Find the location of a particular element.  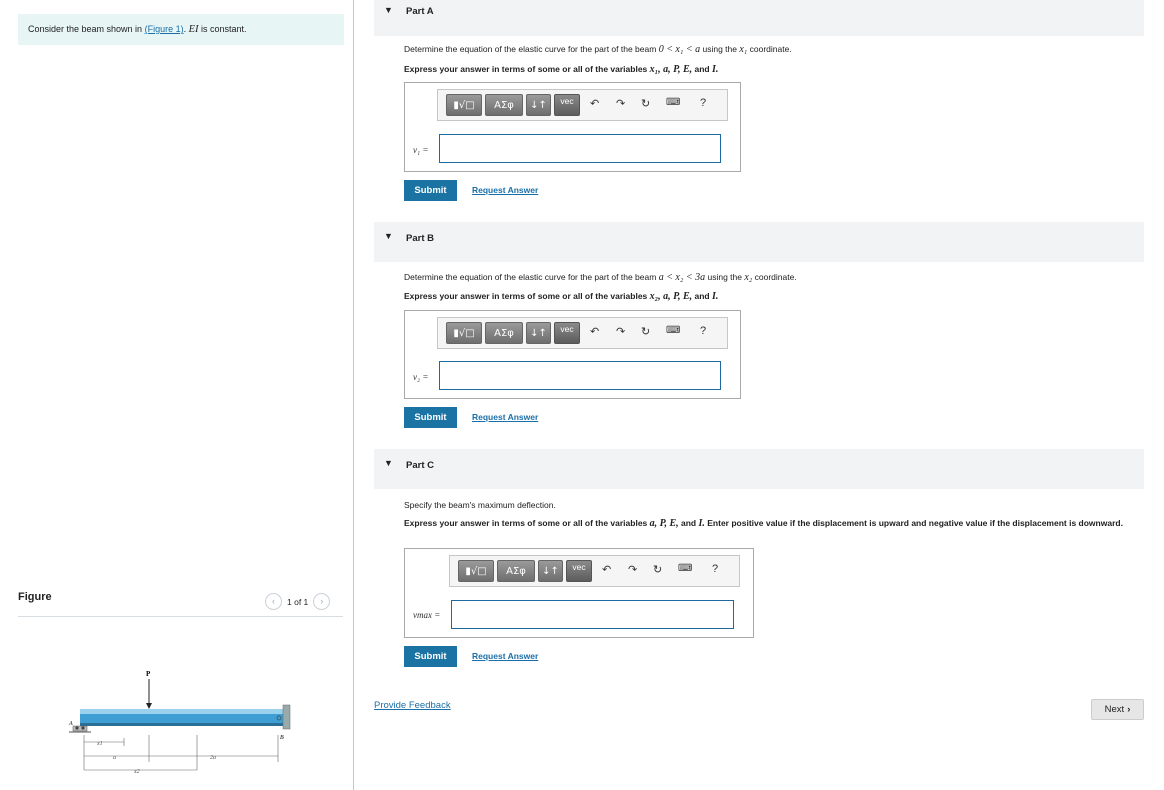

two-a-label: 2a is located at coordinates (213, 758).